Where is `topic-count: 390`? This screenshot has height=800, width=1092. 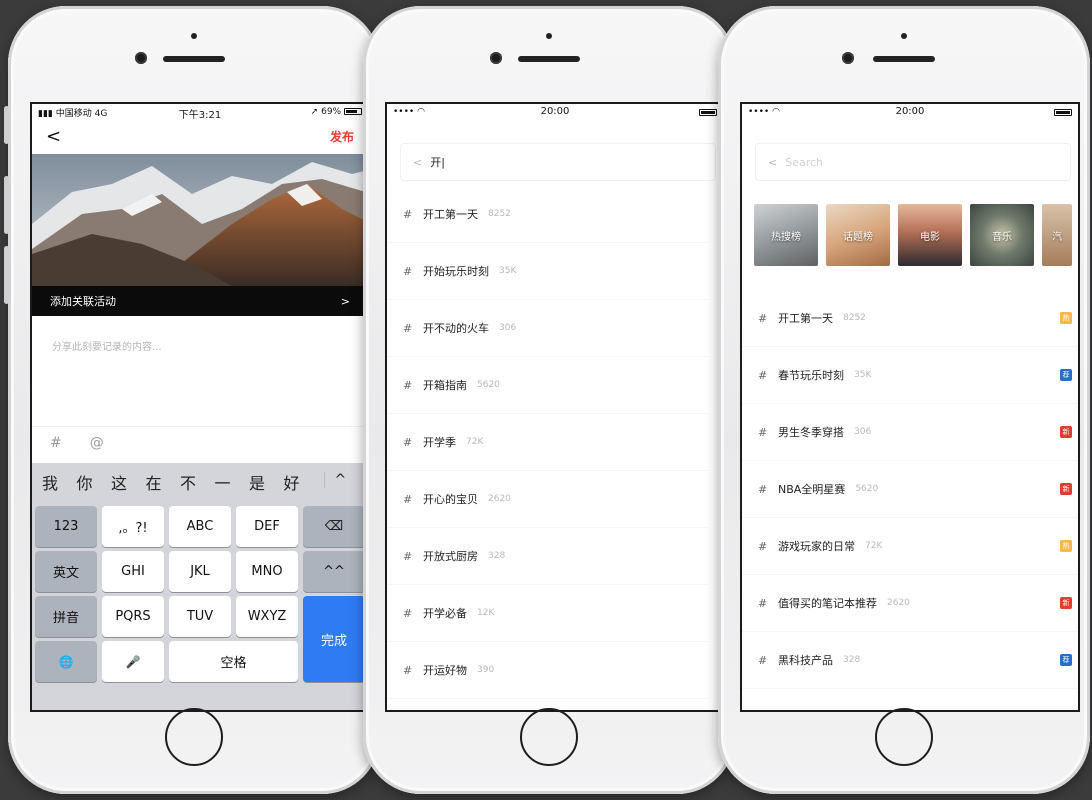 topic-count: 390 is located at coordinates (486, 670).